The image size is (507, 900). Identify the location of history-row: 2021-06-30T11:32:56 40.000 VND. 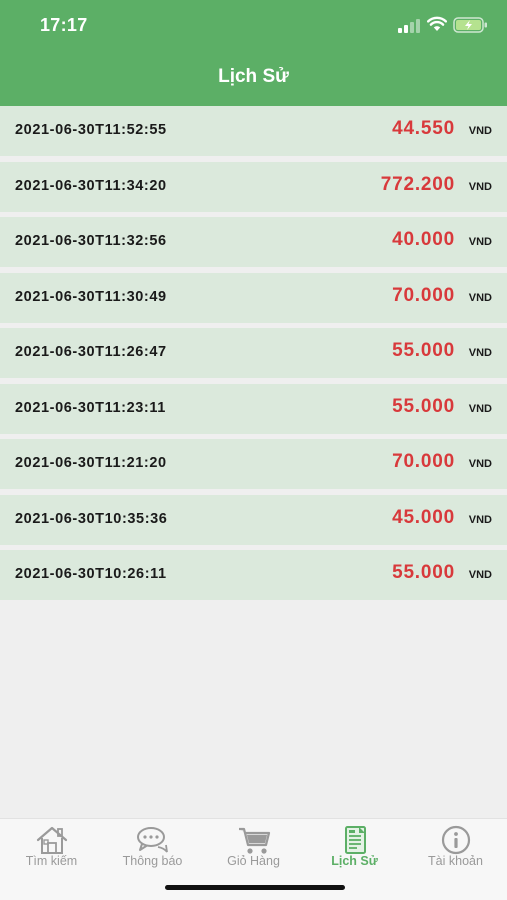
(253, 242).